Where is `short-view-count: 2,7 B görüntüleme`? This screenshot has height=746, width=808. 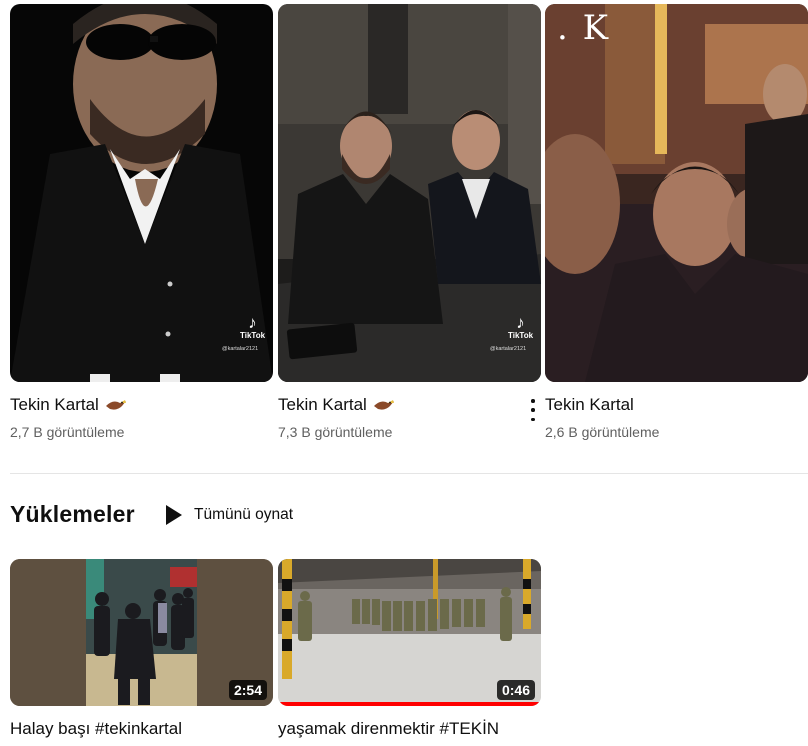
short-view-count: 2,7 B görüntüleme is located at coordinates (67, 432).